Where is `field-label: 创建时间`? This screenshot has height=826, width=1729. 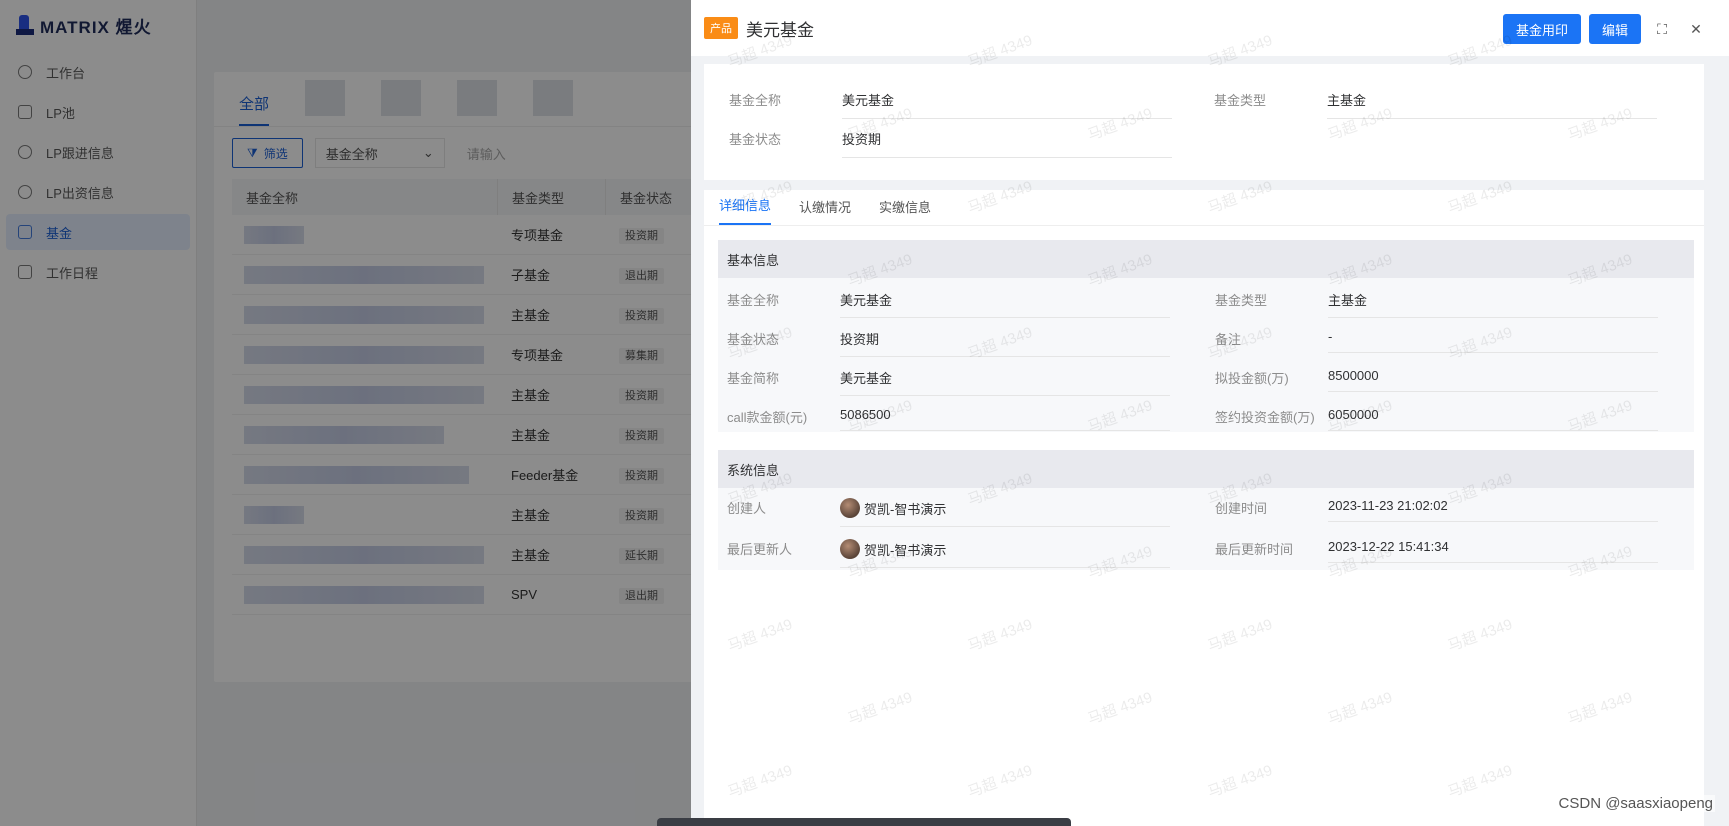
field-label: 创建时间 is located at coordinates (1241, 508).